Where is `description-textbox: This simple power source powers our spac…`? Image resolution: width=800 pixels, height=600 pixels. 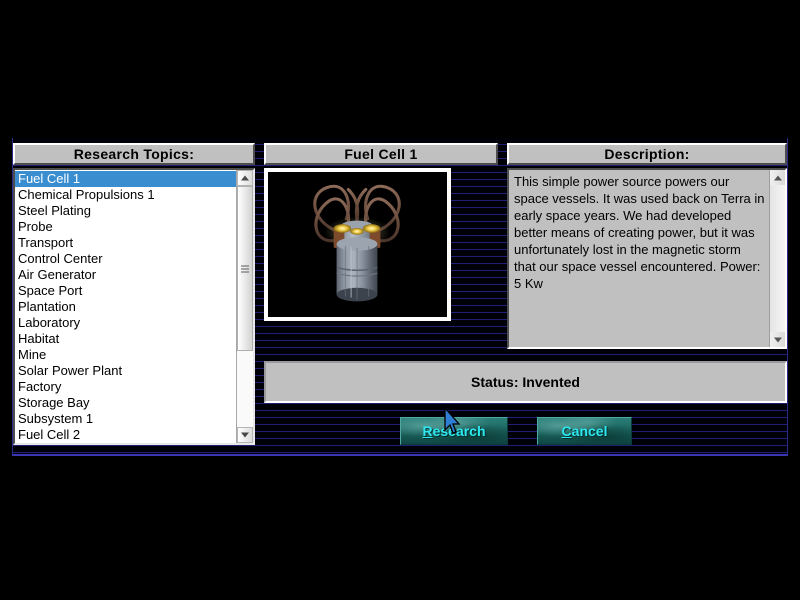 description-textbox: This simple power source powers our spac… is located at coordinates (647, 258).